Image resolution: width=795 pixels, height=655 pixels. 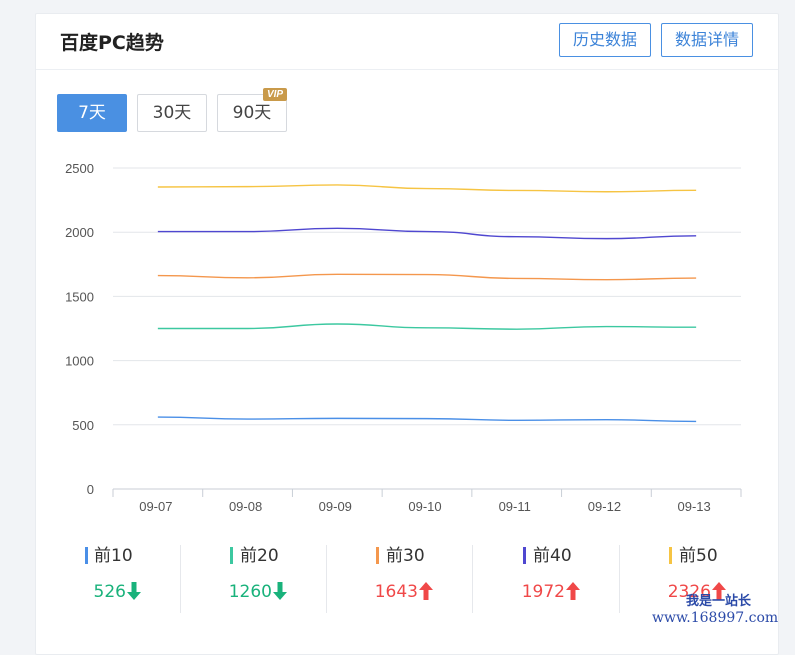 What do you see at coordinates (400, 579) in the screenshot?
I see `stat-item: 前30 1643` at bounding box center [400, 579].